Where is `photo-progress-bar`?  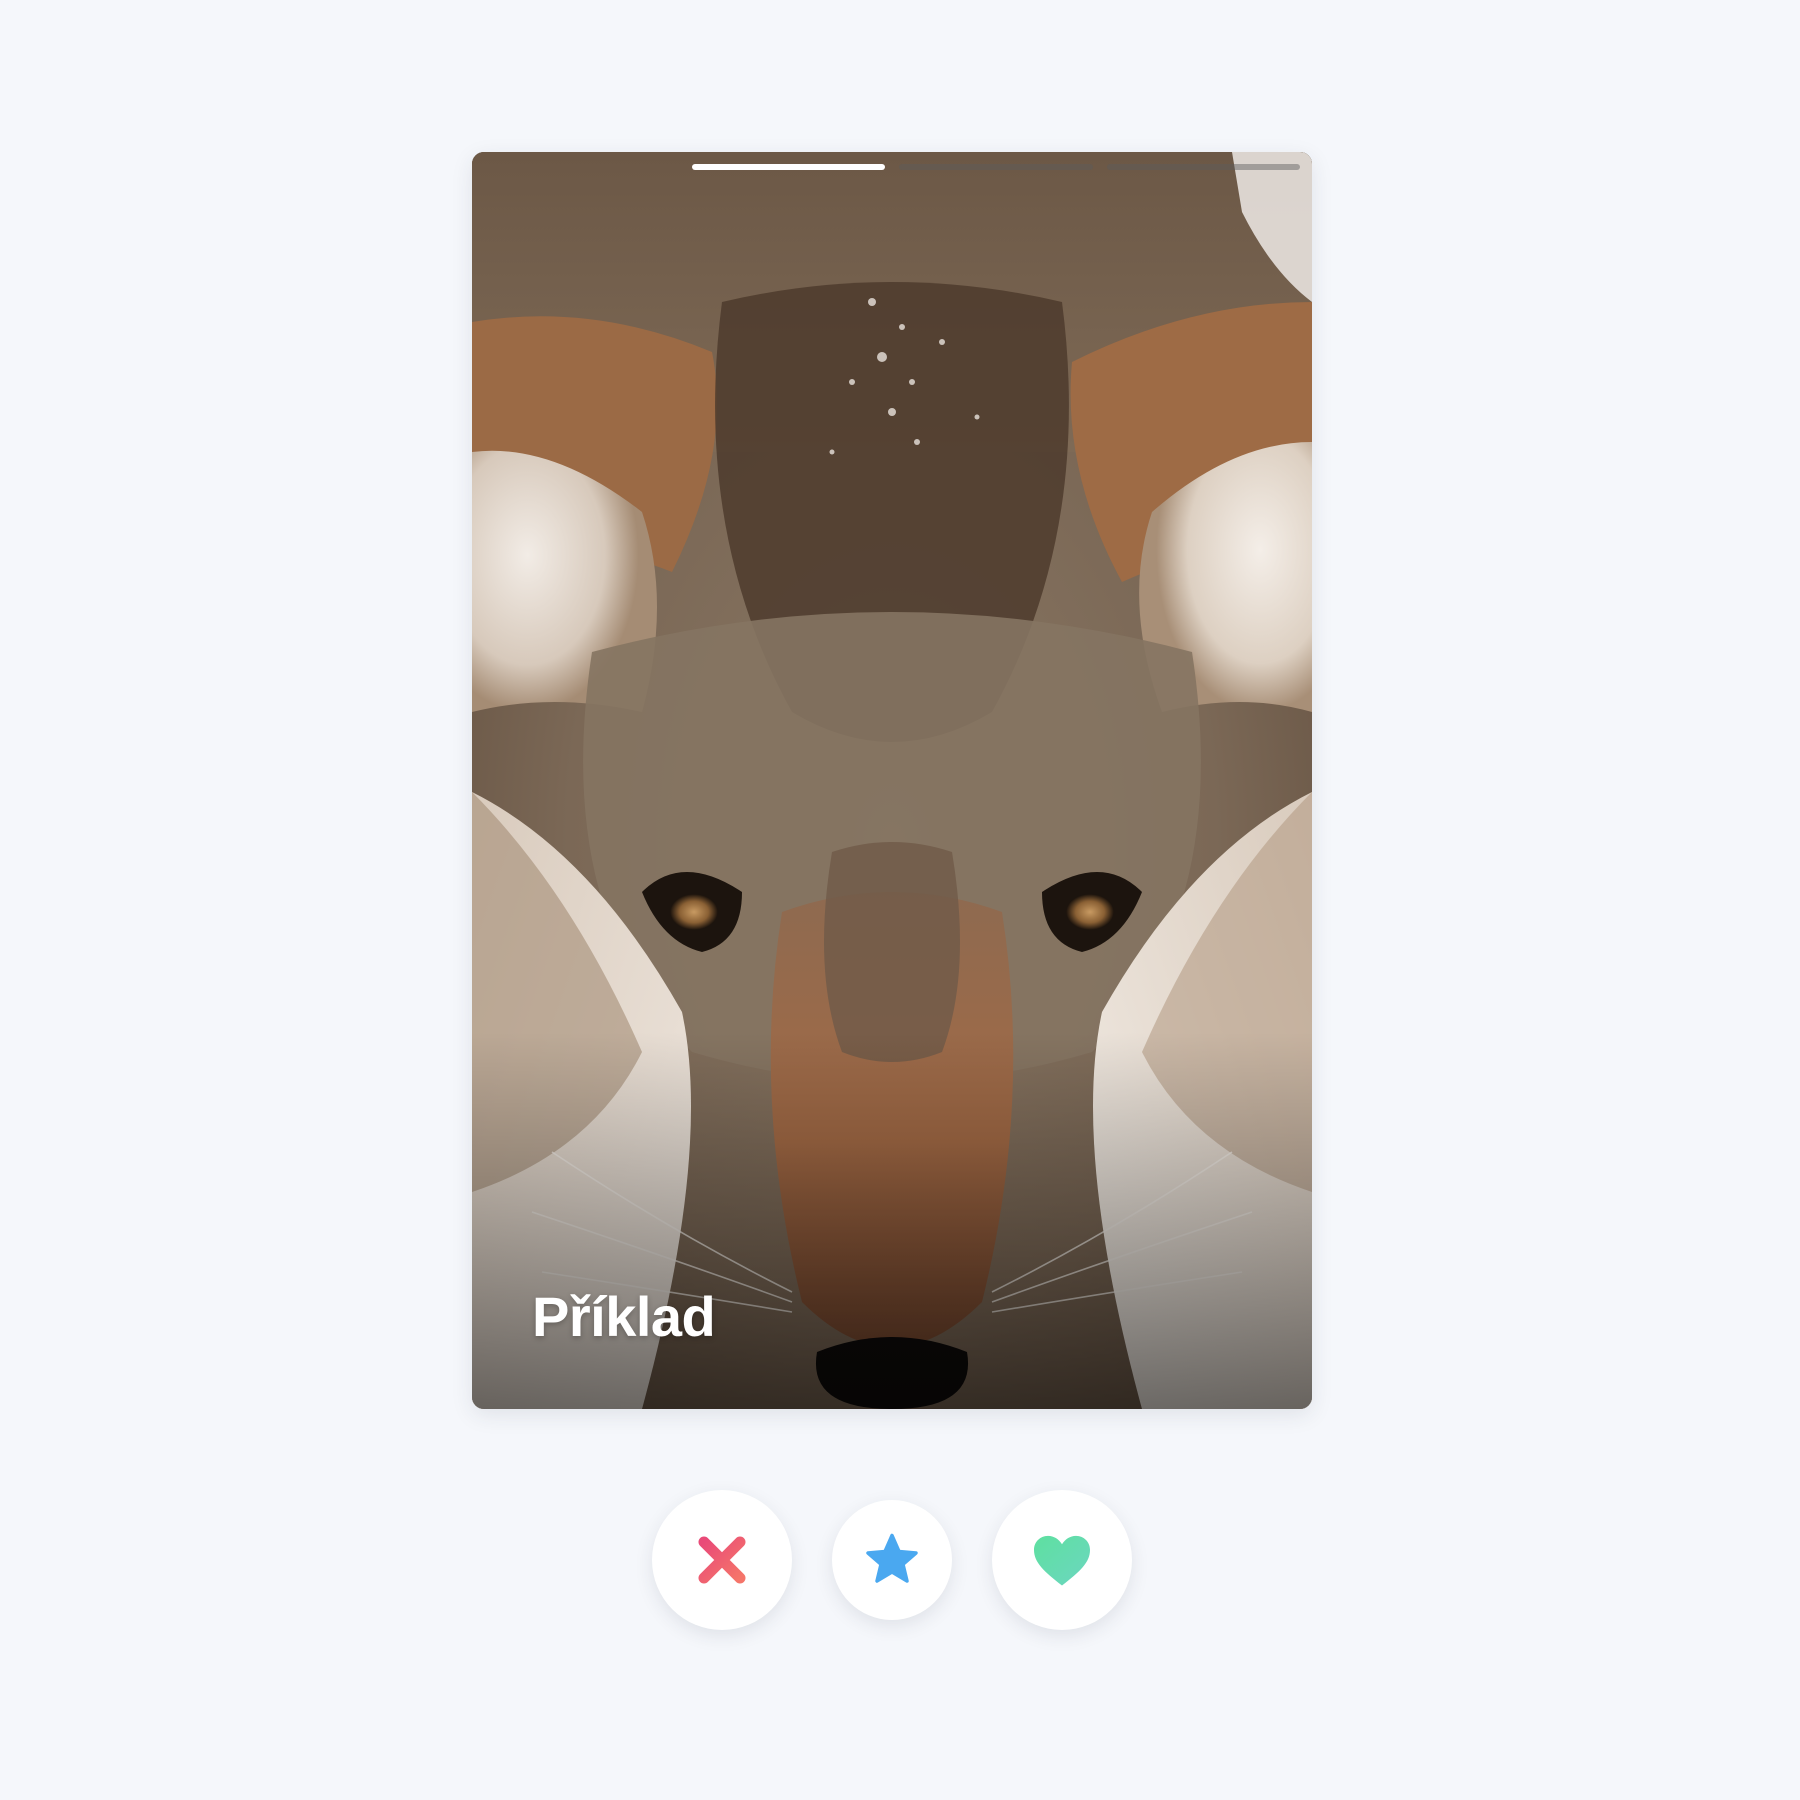
photo-progress-bar is located at coordinates (996, 167).